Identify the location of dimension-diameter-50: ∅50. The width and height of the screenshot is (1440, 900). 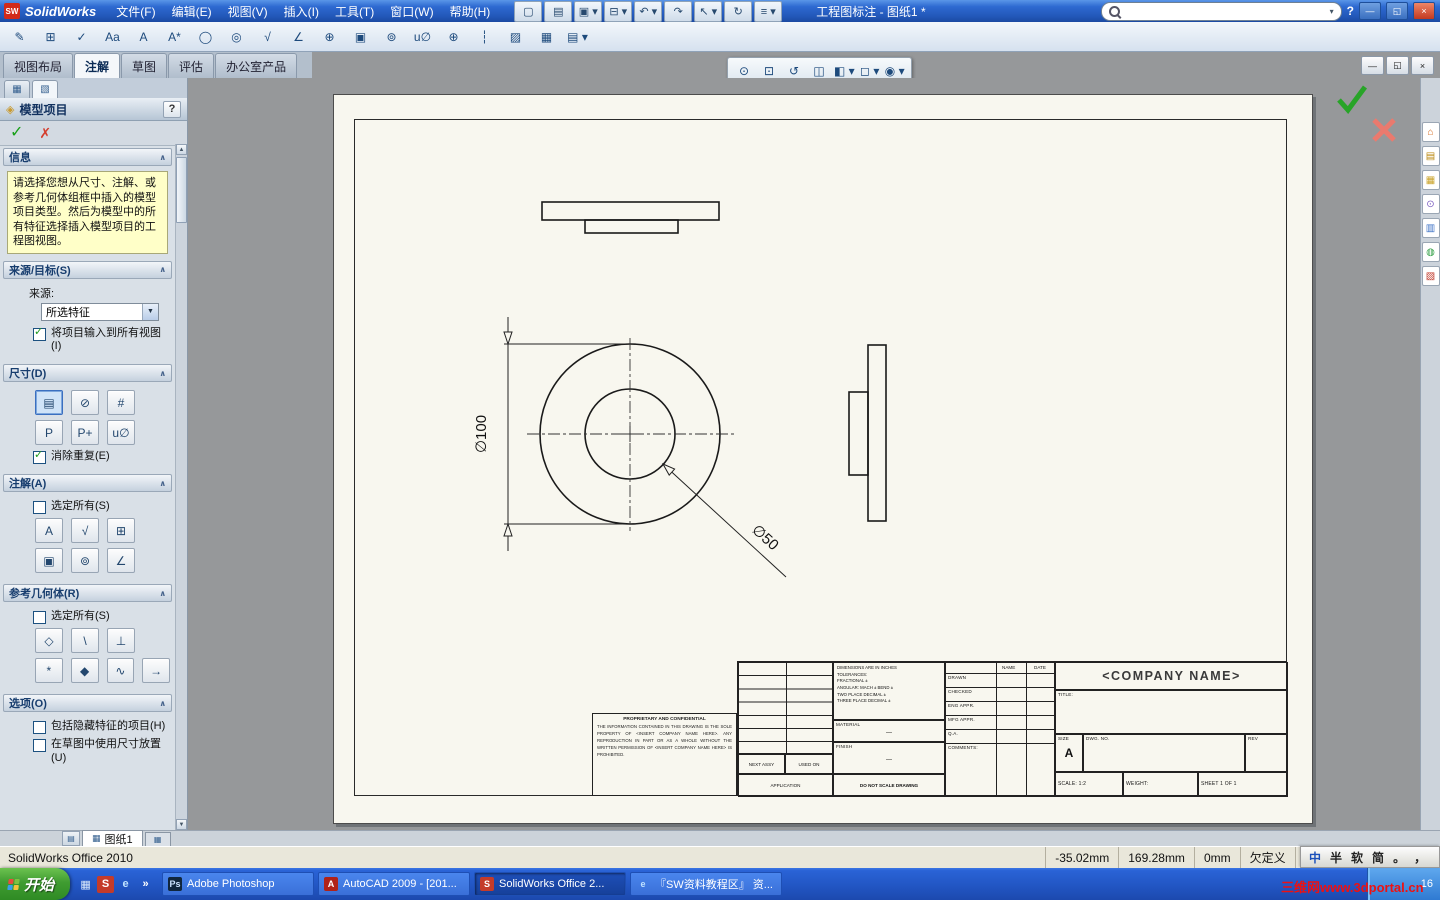
(764, 537).